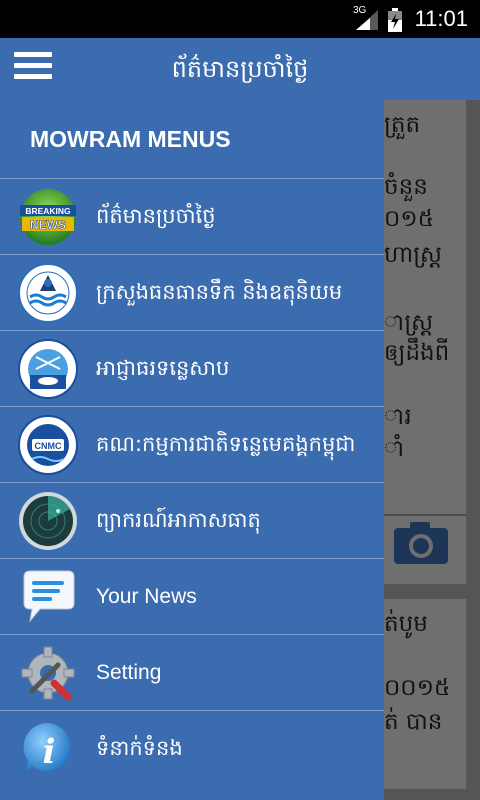 This screenshot has width=480, height=800. What do you see at coordinates (413, 255) in the screenshot?
I see `card-text-line: ហាស្ត្រ` at bounding box center [413, 255].